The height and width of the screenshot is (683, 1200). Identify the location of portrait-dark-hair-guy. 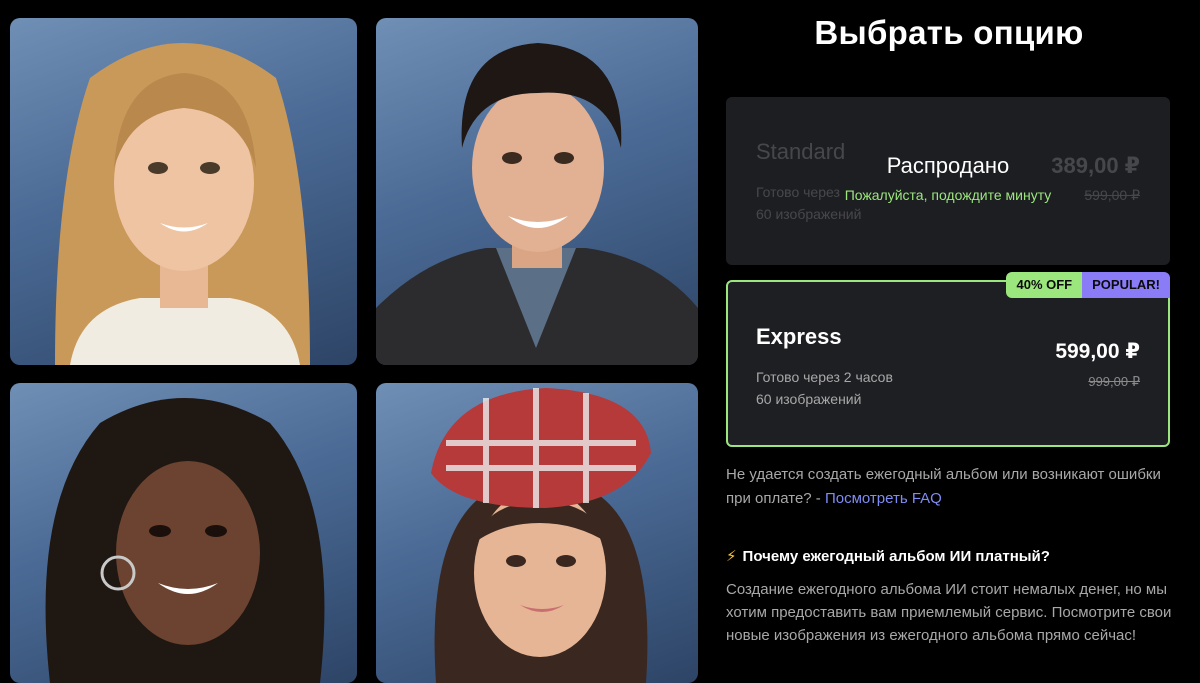
(537, 191).